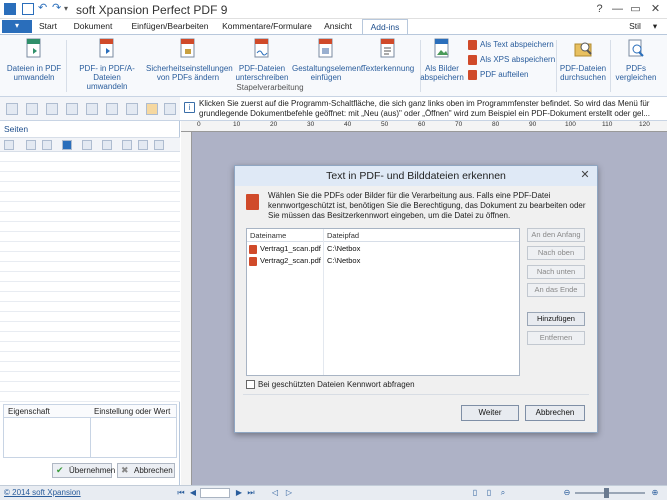 The width and height of the screenshot is (667, 500). Describe the element at coordinates (388, 55) in the screenshot. I see `text-recognition-button: Texterkennung` at that location.